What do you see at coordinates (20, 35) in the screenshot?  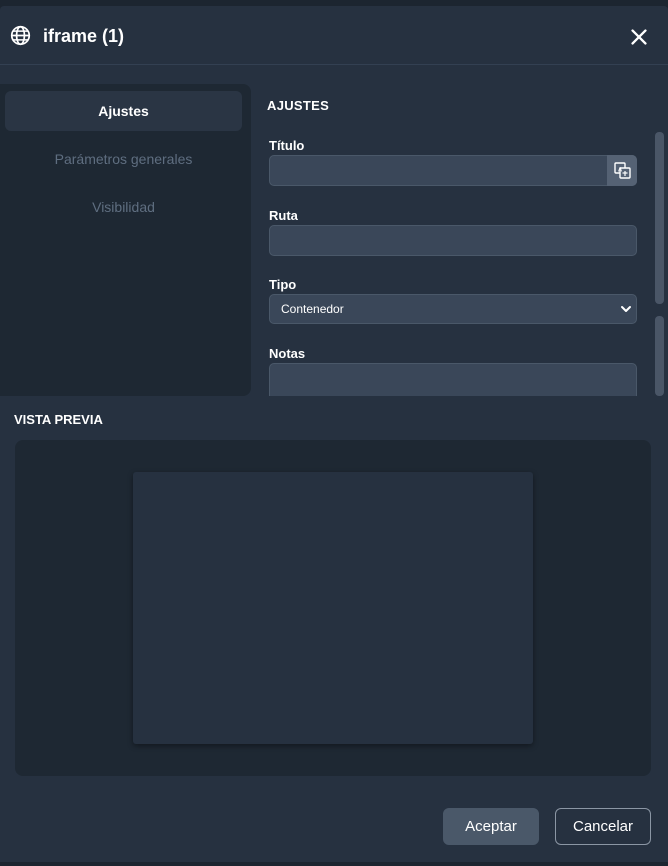 I see `globe-icon` at bounding box center [20, 35].